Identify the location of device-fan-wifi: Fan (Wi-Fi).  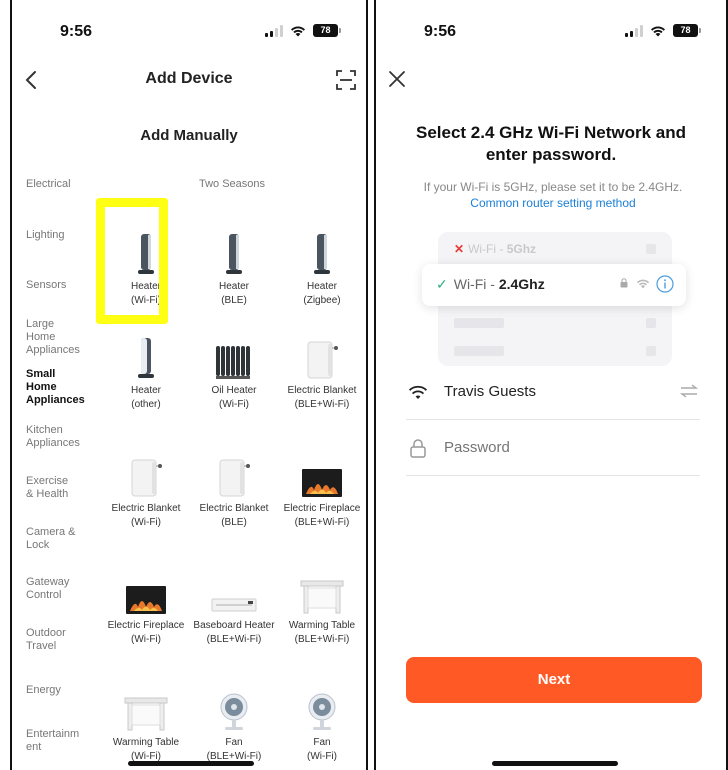
(322, 723).